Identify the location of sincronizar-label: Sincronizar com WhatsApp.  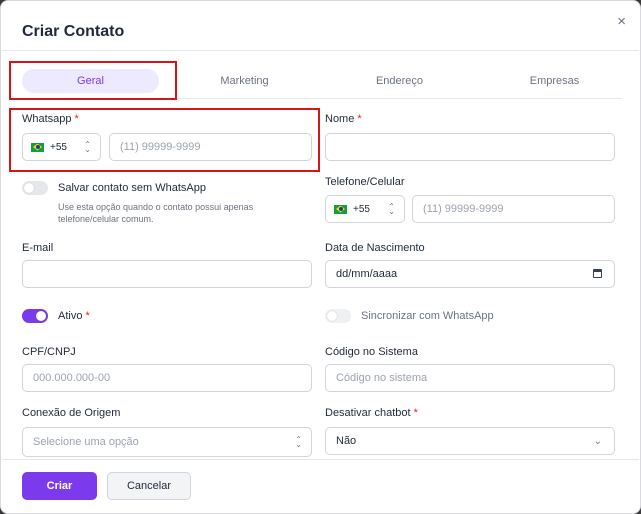
(427, 316).